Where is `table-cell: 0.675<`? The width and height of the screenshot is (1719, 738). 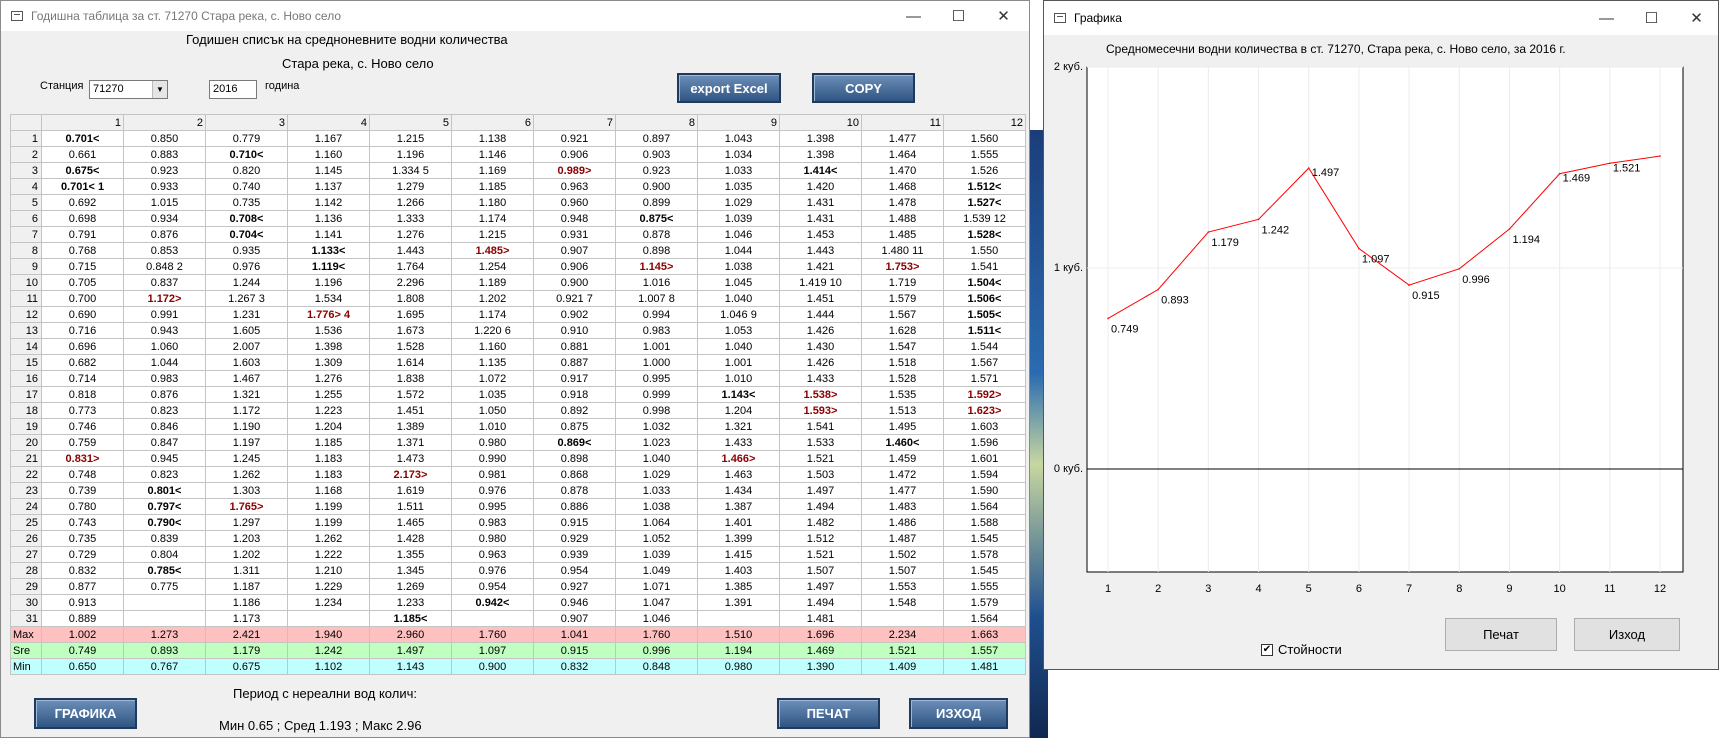 table-cell: 0.675< is located at coordinates (82, 170).